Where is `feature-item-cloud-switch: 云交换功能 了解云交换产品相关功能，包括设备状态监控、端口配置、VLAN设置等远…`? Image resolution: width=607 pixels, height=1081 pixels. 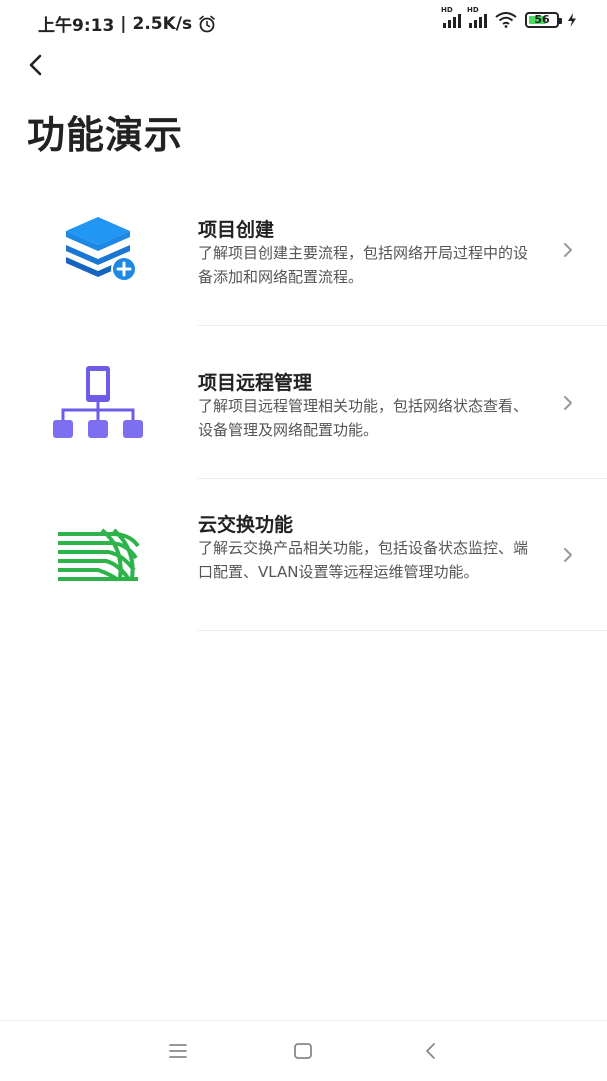 feature-item-cloud-switch: 云交换功能 了解云交换产品相关功能，包括设备状态监控、端口配置、VLAN设置等远… is located at coordinates (303, 555).